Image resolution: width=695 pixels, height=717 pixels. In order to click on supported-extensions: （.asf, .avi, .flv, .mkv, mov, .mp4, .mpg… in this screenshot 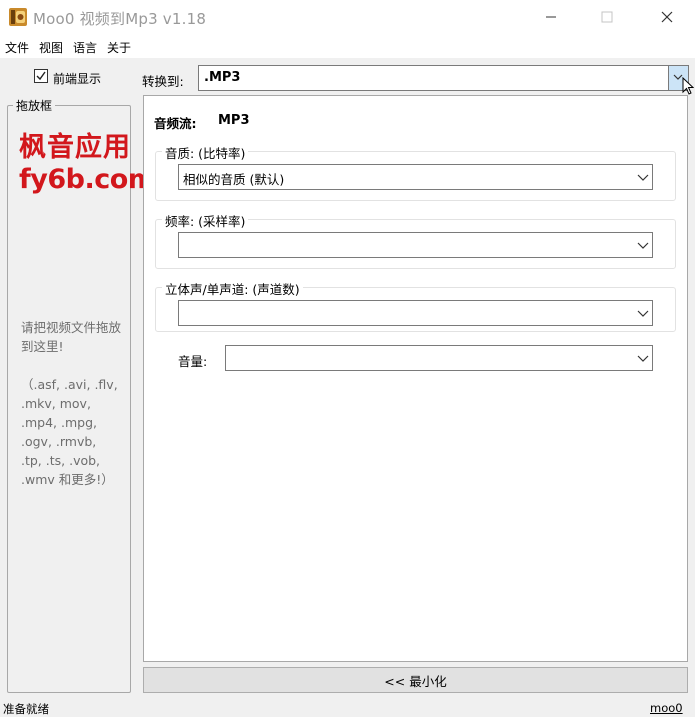, I will do `click(69, 432)`.